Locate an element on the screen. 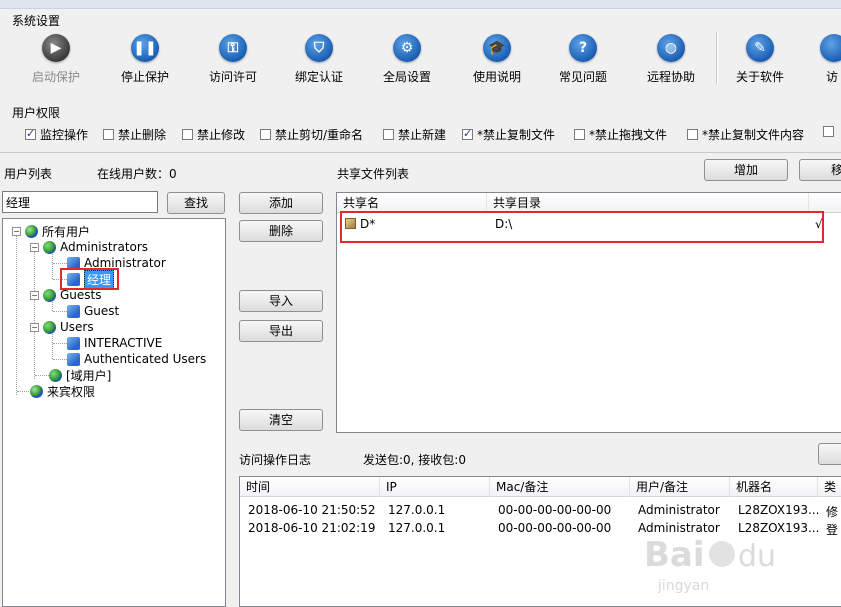  section-divider is located at coordinates (420, 152).